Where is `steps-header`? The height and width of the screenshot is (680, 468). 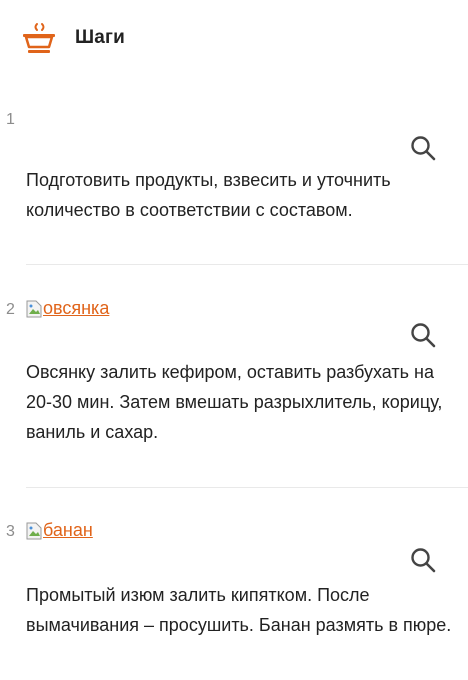 steps-header is located at coordinates (39, 38).